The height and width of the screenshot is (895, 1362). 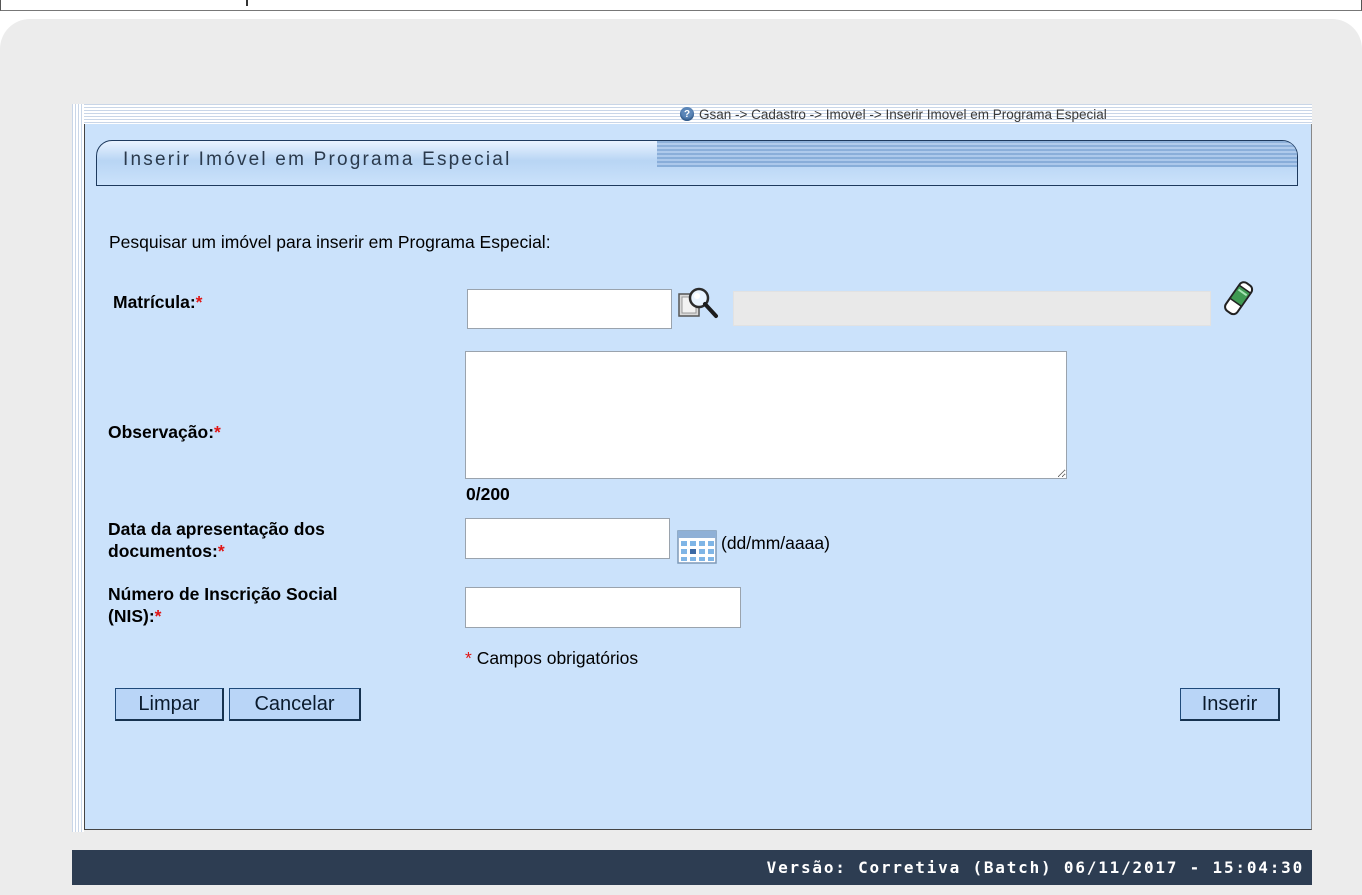 What do you see at coordinates (681, 5) in the screenshot?
I see `top-window-edge` at bounding box center [681, 5].